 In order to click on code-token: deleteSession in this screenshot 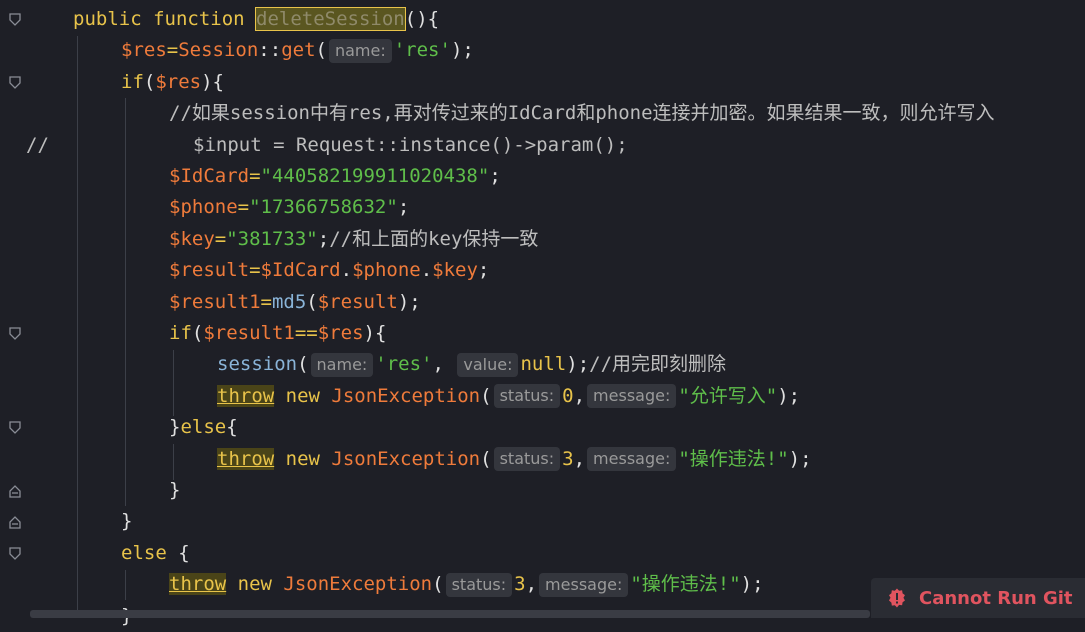, I will do `click(330, 19)`.